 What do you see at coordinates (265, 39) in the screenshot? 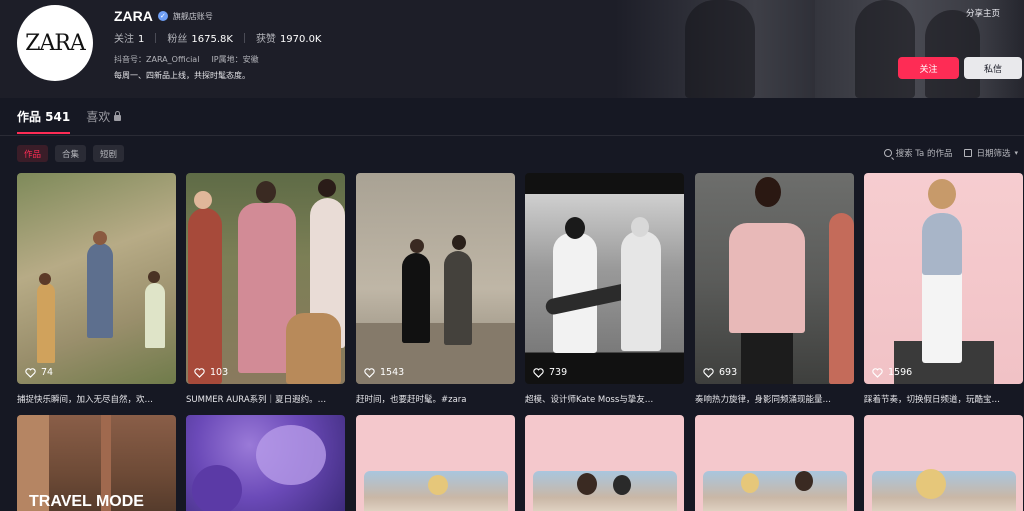
I see `likes-label: 获赞` at bounding box center [265, 39].